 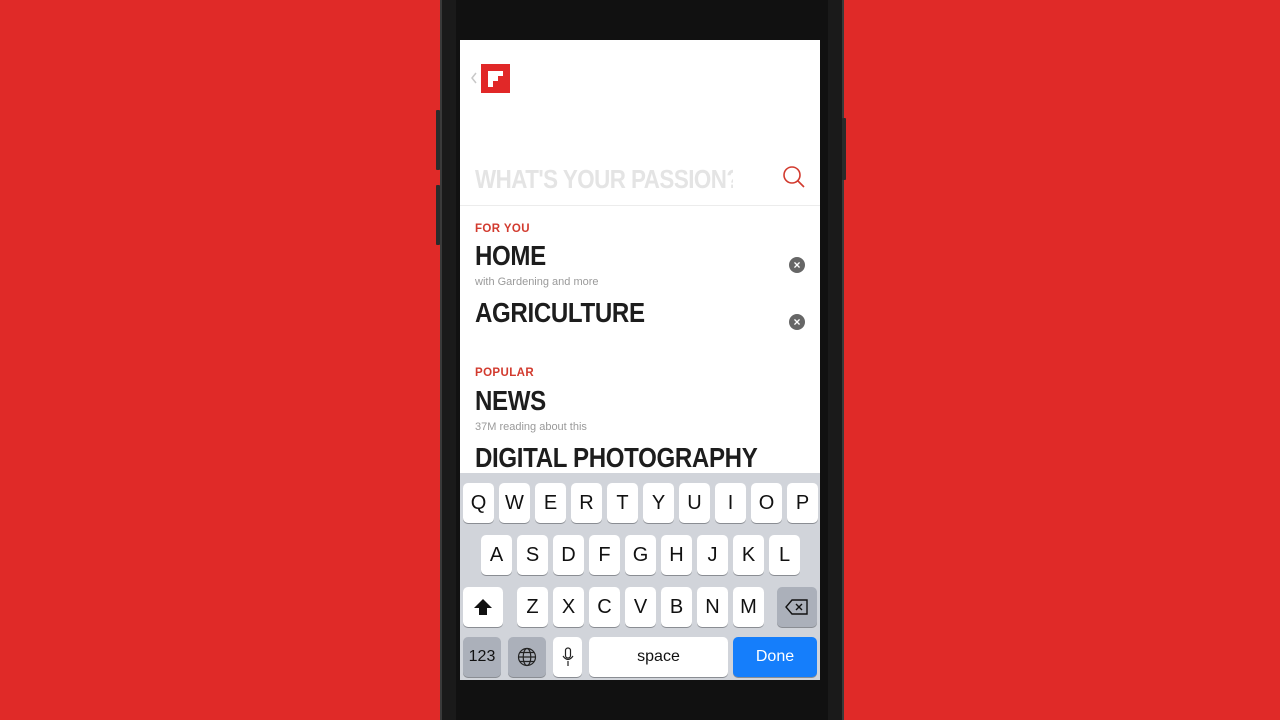 I want to click on key-w: W, so click(x=514, y=503).